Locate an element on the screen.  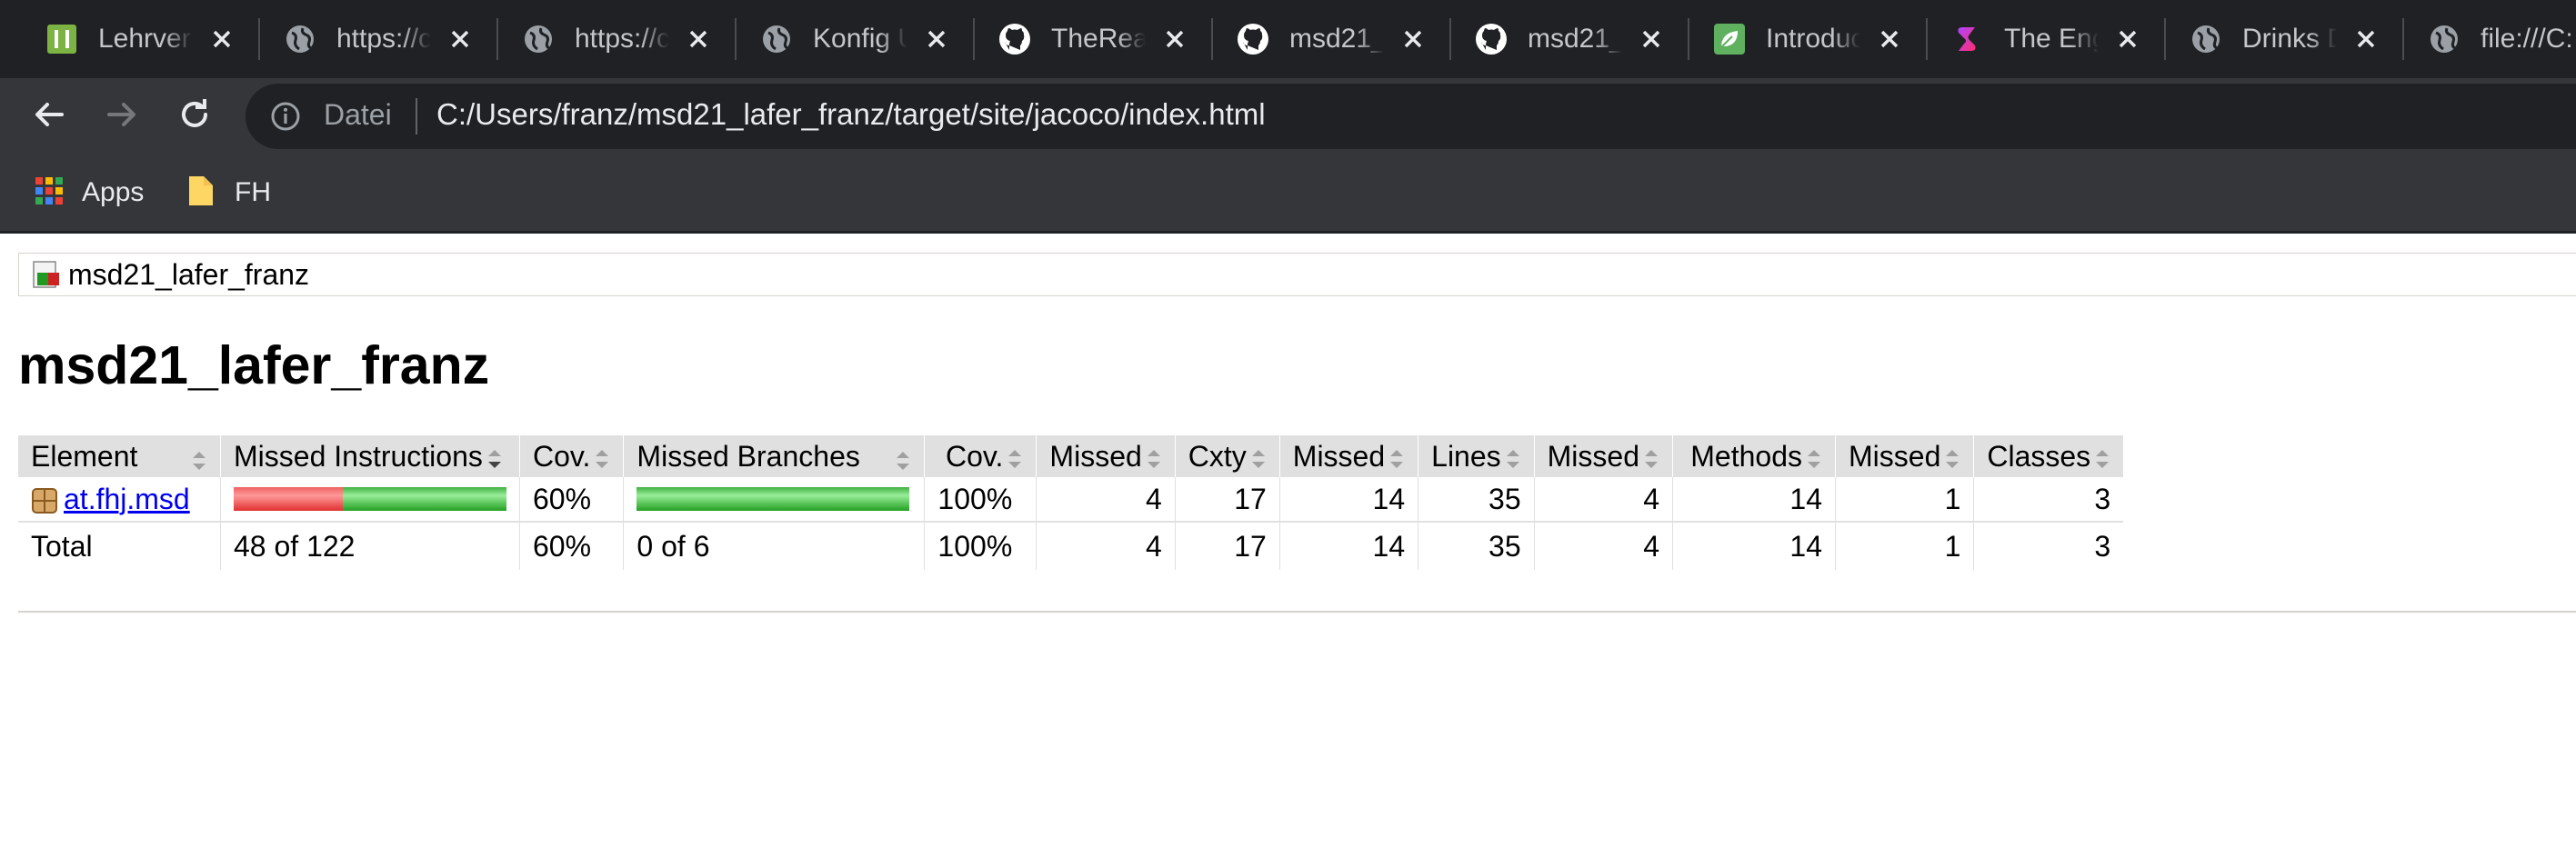
forward-button is located at coordinates (122, 116).